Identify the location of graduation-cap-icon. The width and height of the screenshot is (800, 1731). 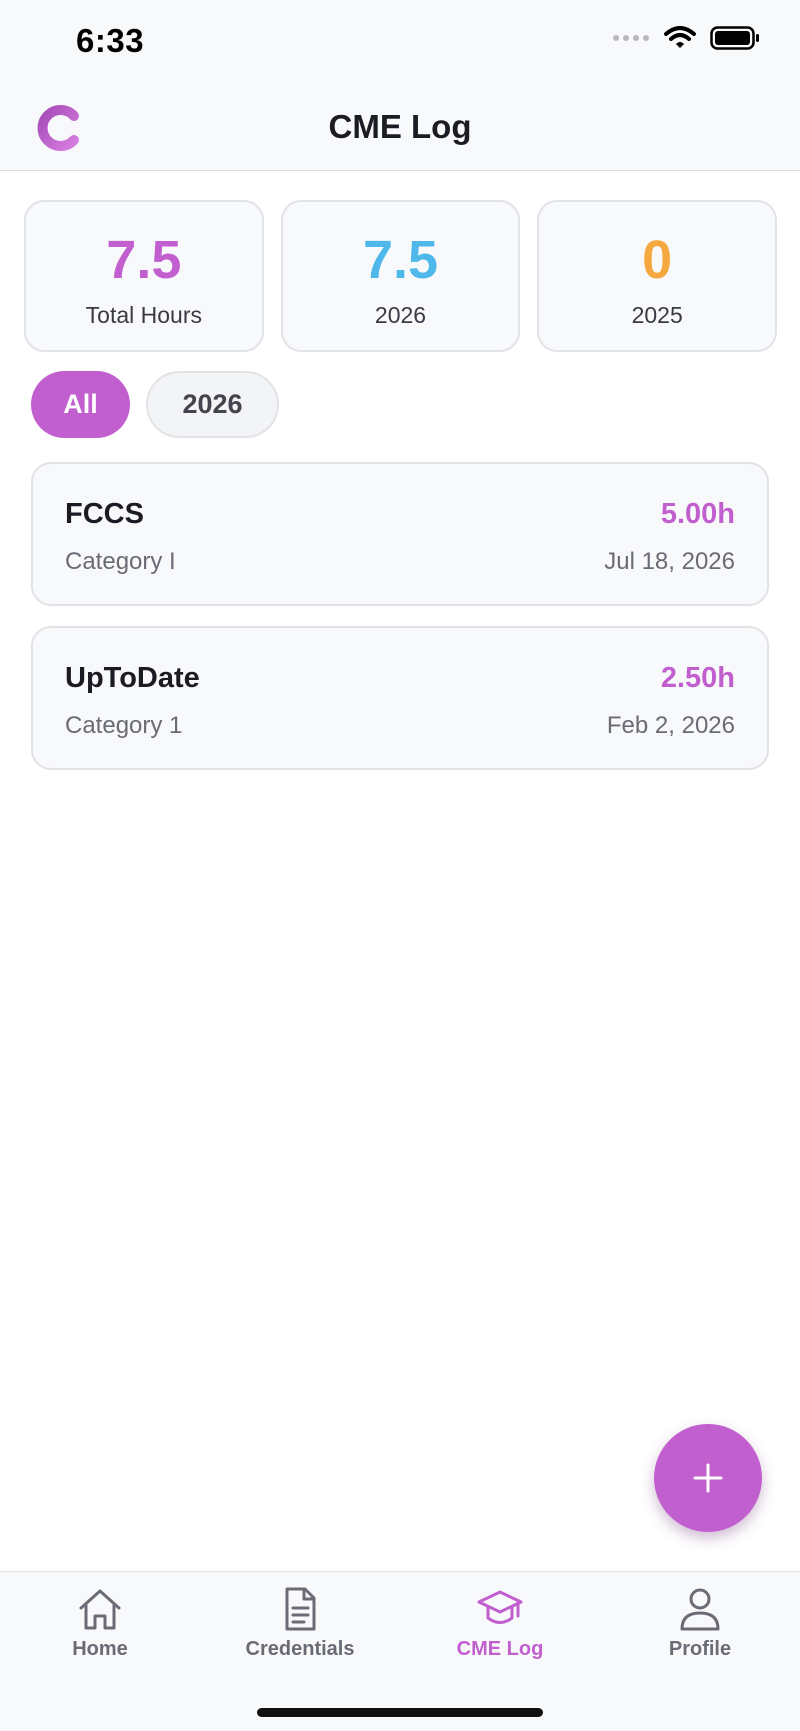
(500, 1607).